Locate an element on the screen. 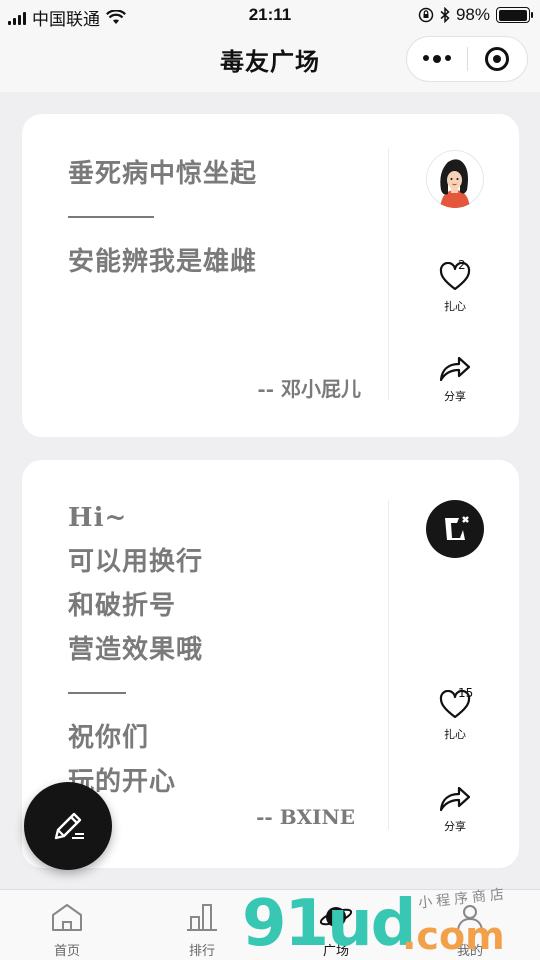 This screenshot has height=960, width=540. post-author: -- 邓小屁儿 is located at coordinates (309, 389).